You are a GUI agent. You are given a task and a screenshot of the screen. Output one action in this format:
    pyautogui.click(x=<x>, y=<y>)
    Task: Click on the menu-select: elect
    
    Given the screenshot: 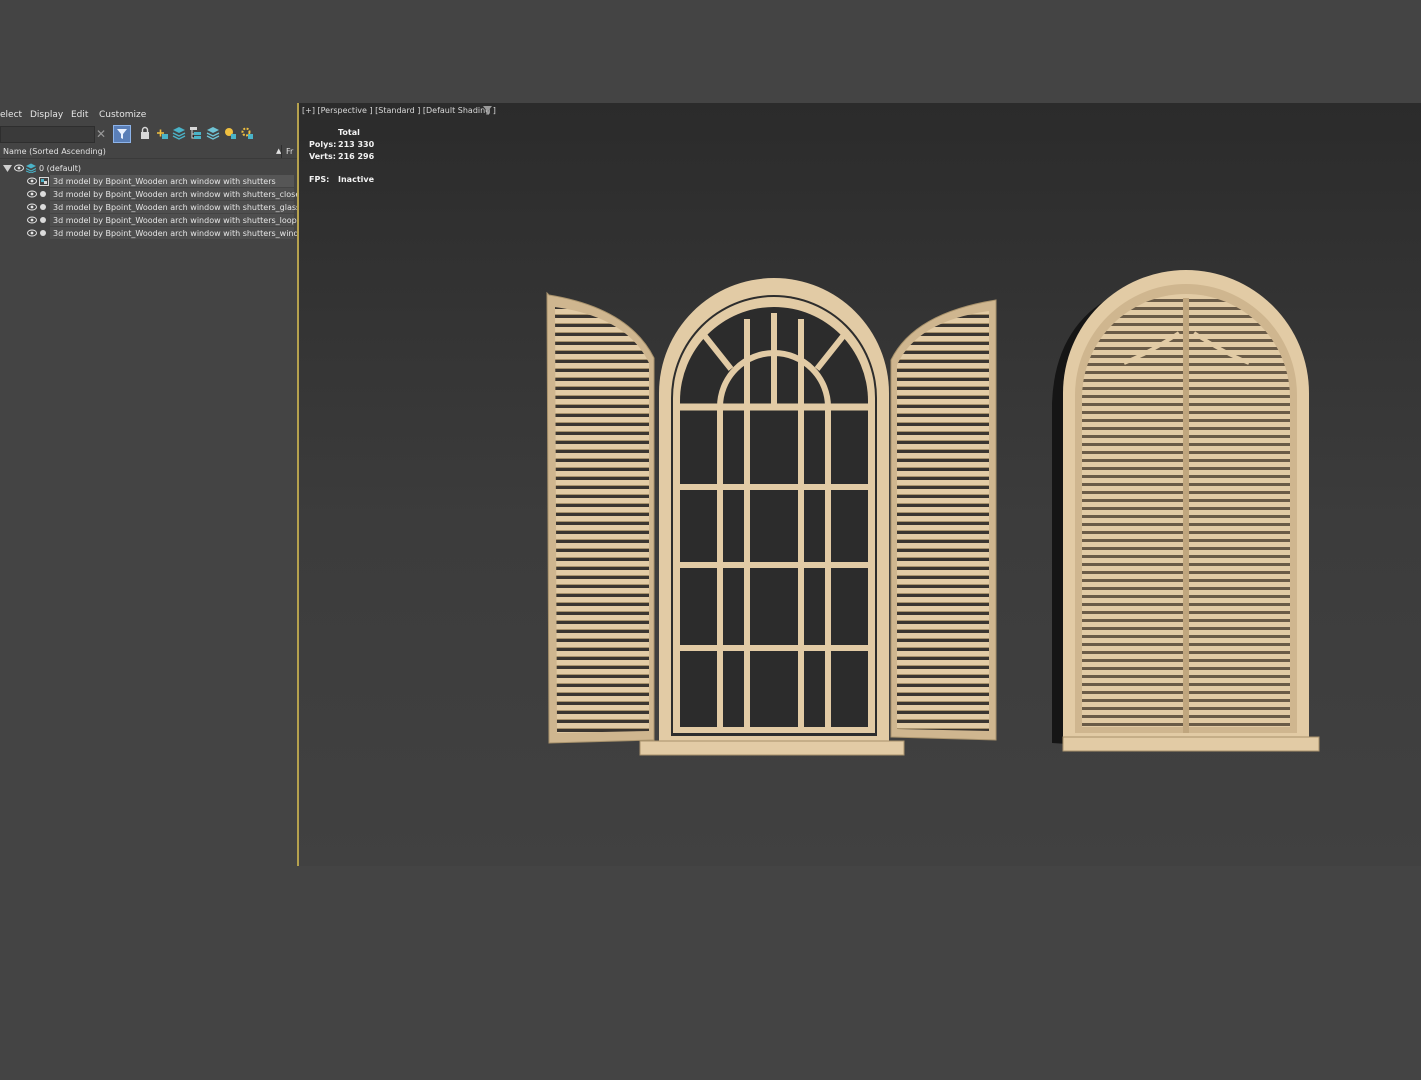 What is the action you would take?
    pyautogui.click(x=11, y=115)
    